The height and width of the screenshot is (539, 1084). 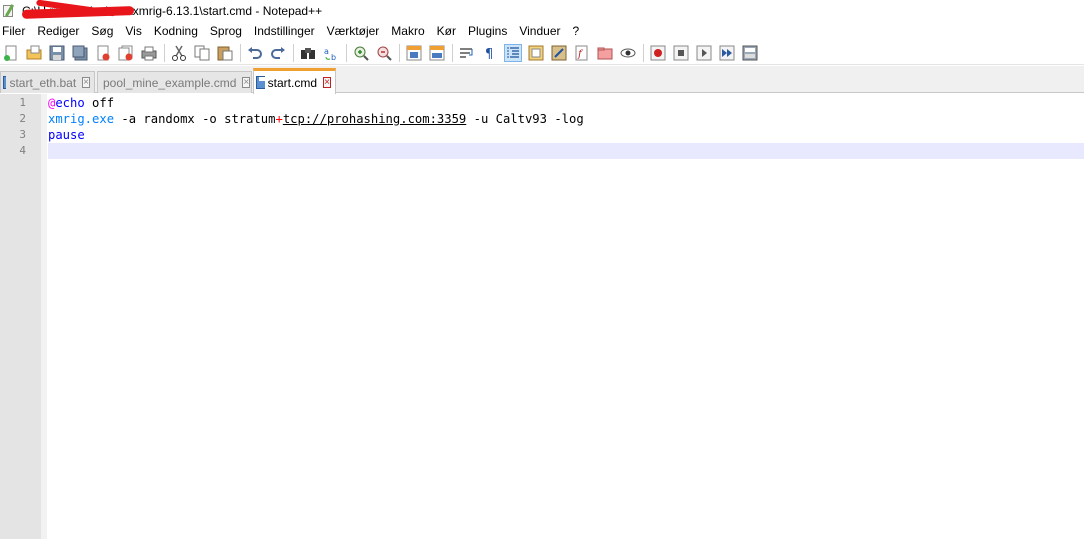 What do you see at coordinates (353, 31) in the screenshot?
I see `menu-vaerktoejer: Værktøjer` at bounding box center [353, 31].